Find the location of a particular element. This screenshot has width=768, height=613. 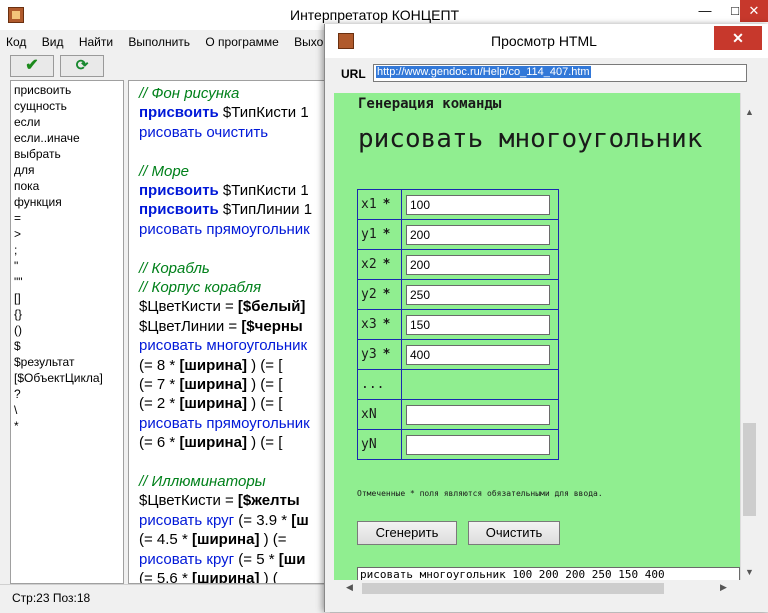

horizontal-scrollbar: ◀ ▶ is located at coordinates (537, 588).